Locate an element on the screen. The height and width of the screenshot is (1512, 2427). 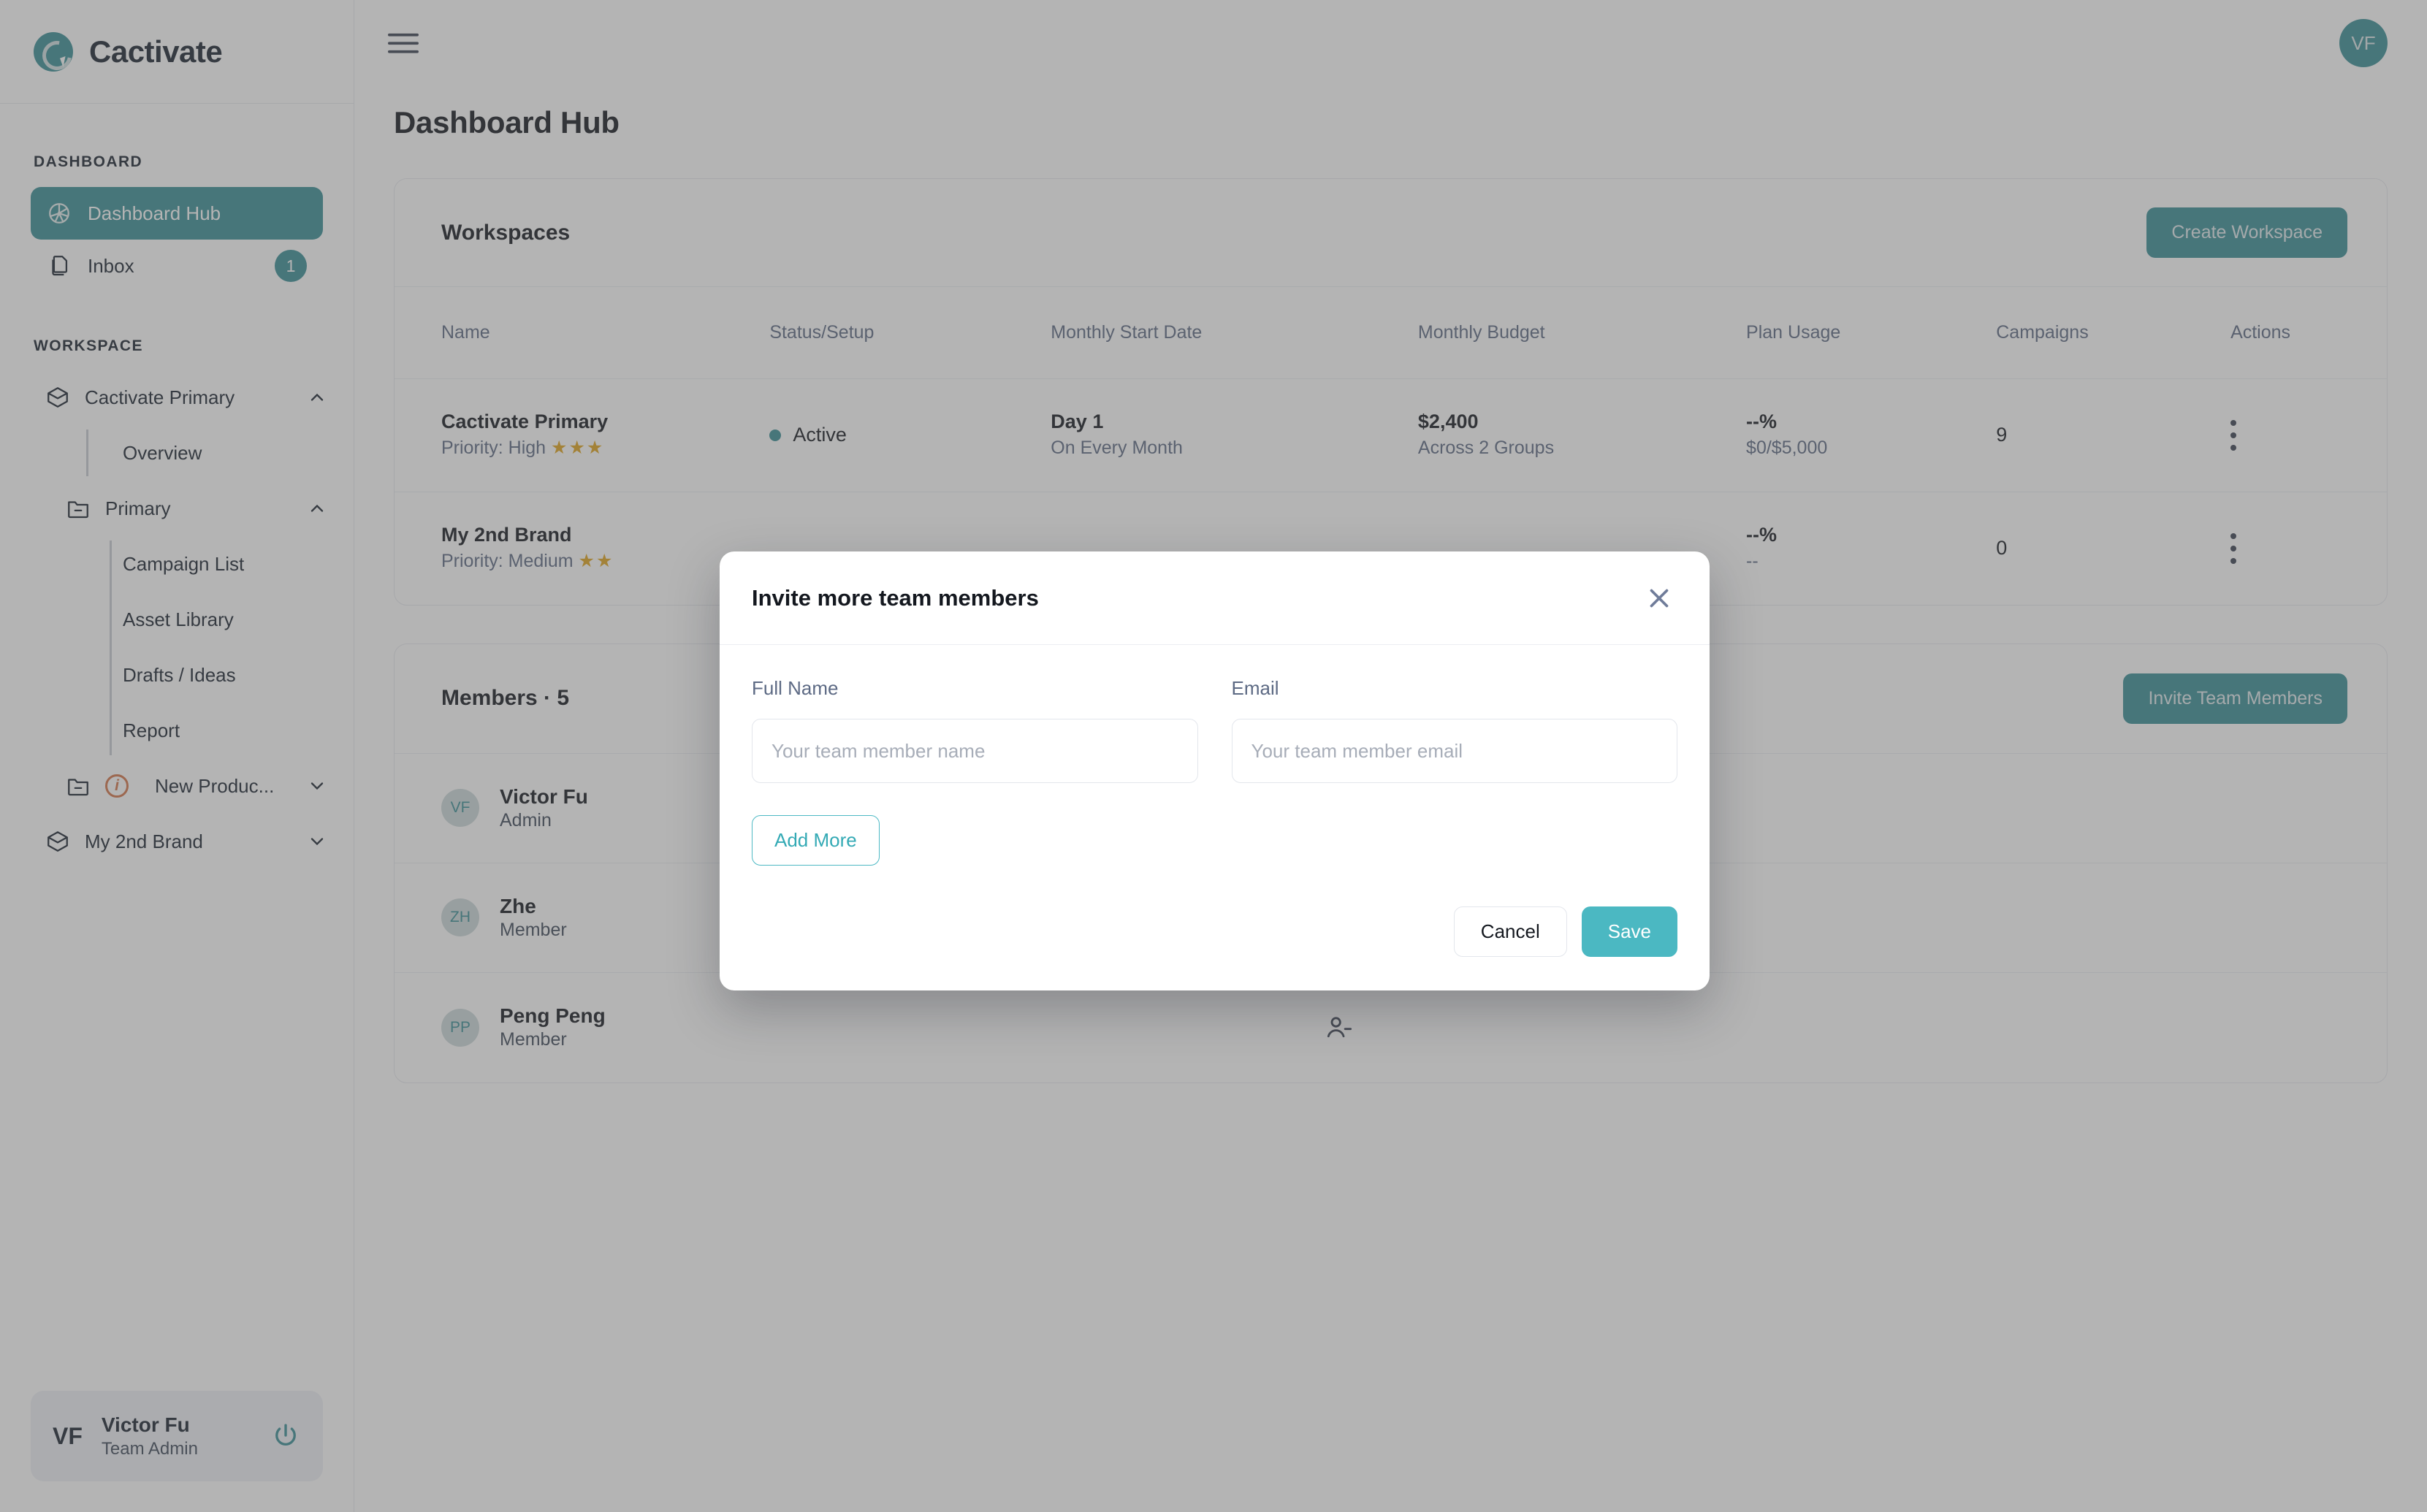
modal-footer: Cancel Save is located at coordinates (1215, 928).